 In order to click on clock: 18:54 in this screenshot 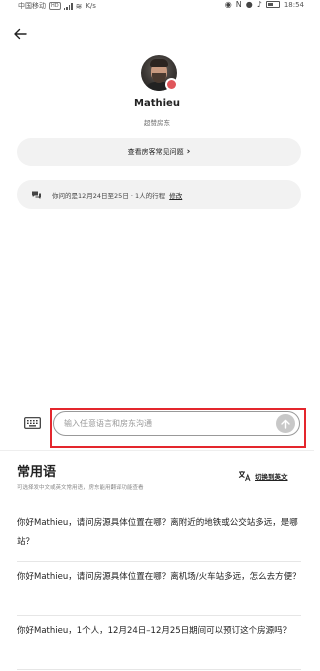, I will do `click(293, 4)`.